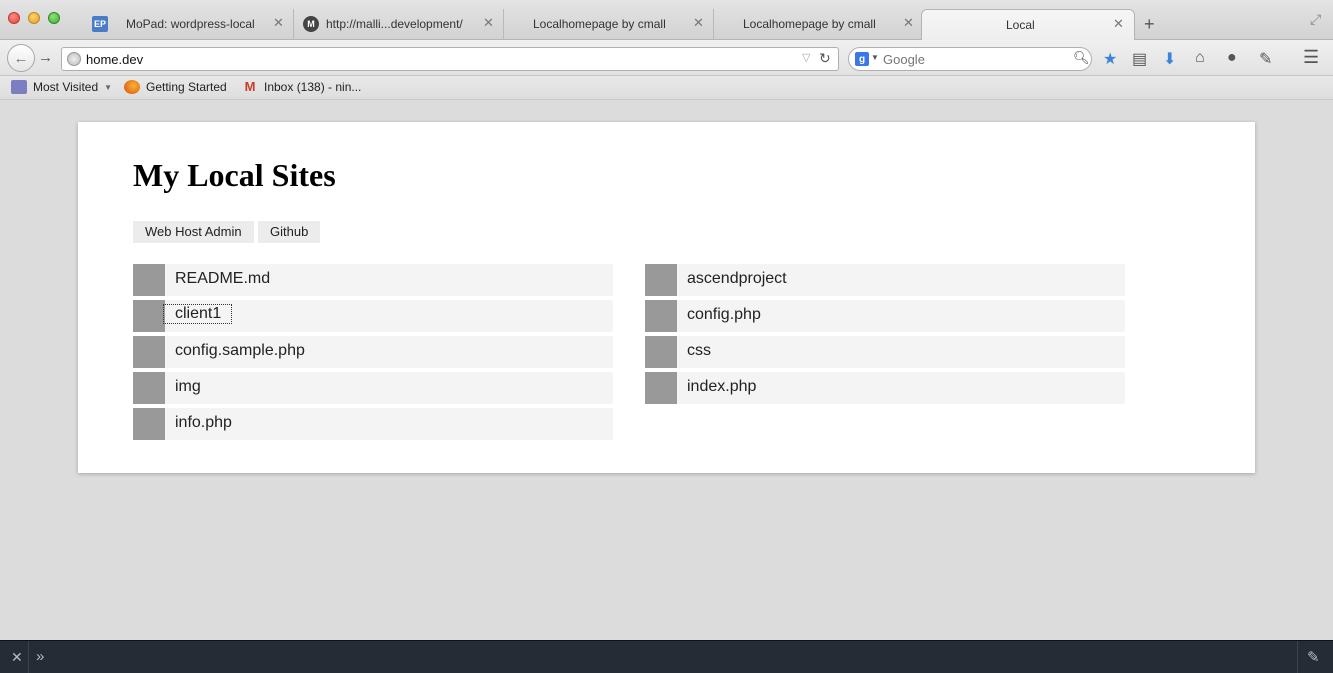 The height and width of the screenshot is (673, 1333). What do you see at coordinates (222, 279) in the screenshot?
I see `site-name: README.md` at bounding box center [222, 279].